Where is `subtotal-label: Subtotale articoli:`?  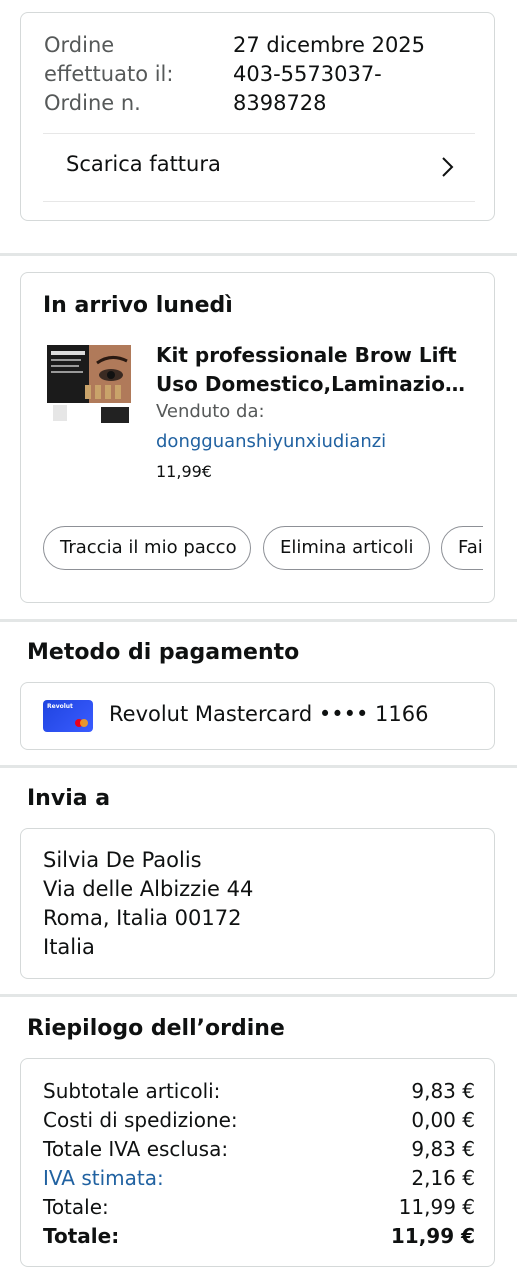 subtotal-label: Subtotale articoli: is located at coordinates (132, 1091).